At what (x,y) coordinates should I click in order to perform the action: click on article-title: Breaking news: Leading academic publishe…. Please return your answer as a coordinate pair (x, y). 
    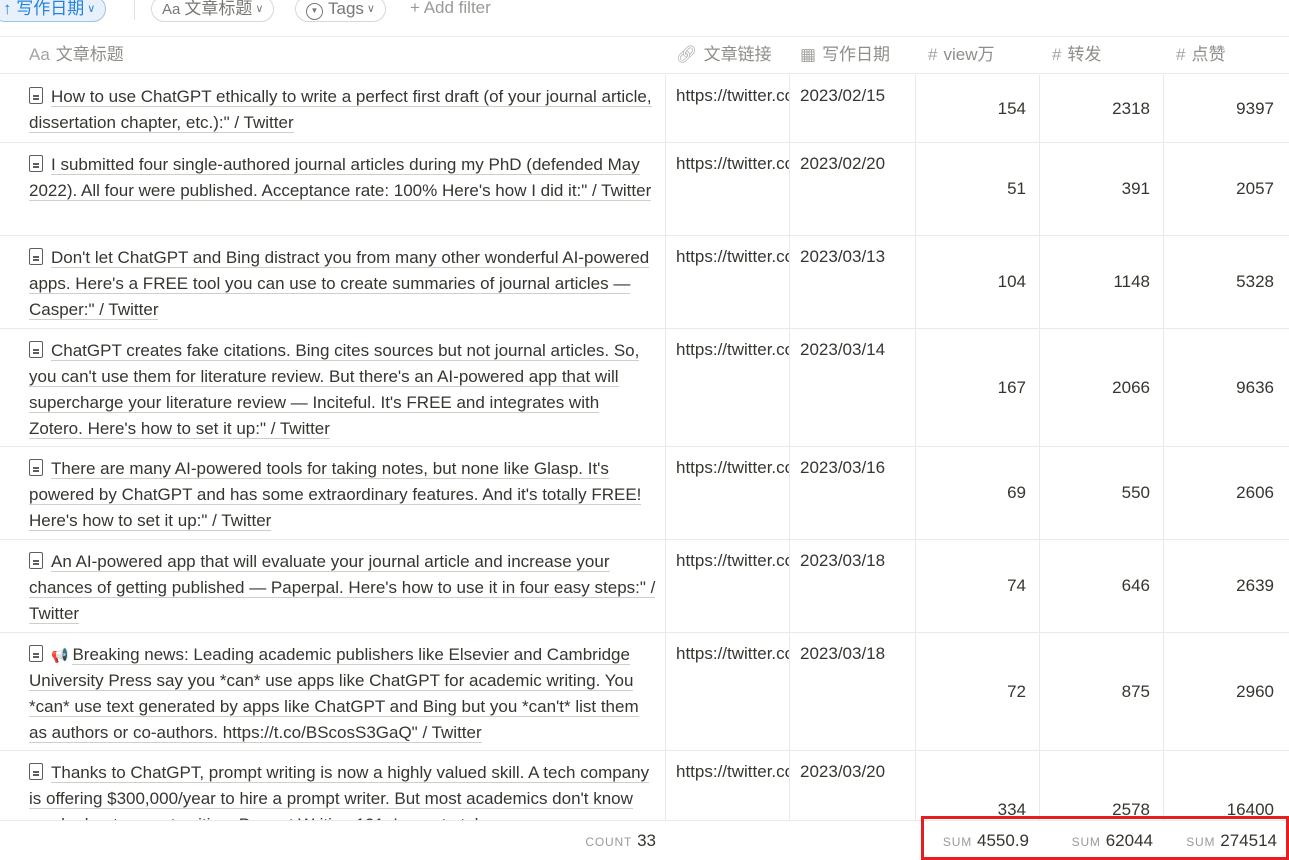
    Looking at the image, I should click on (334, 694).